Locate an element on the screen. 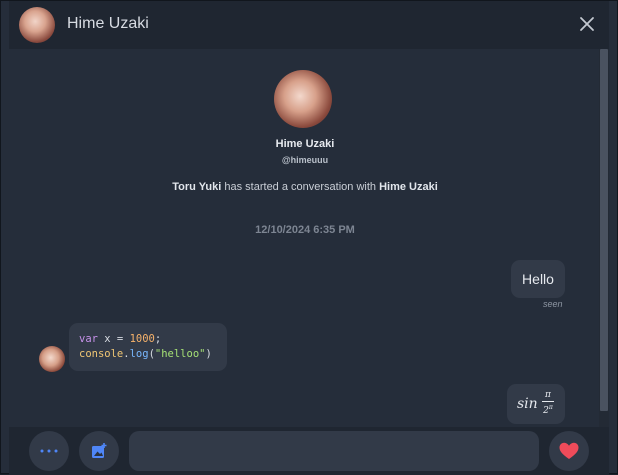  code-punctuation: ) is located at coordinates (208, 354).